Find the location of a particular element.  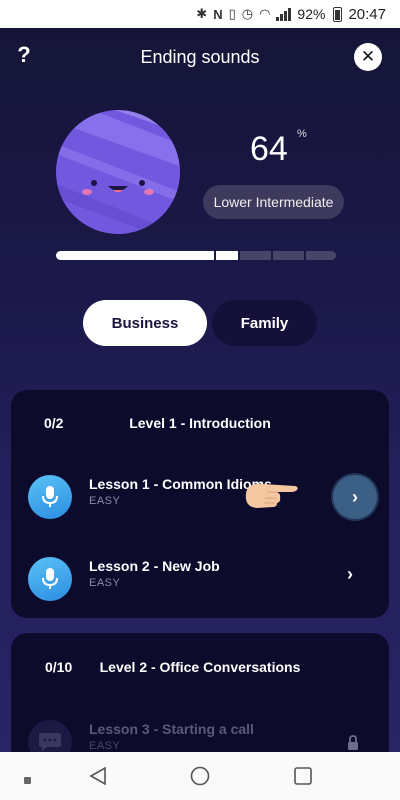

alarm-icon: ◷ is located at coordinates (247, 13).